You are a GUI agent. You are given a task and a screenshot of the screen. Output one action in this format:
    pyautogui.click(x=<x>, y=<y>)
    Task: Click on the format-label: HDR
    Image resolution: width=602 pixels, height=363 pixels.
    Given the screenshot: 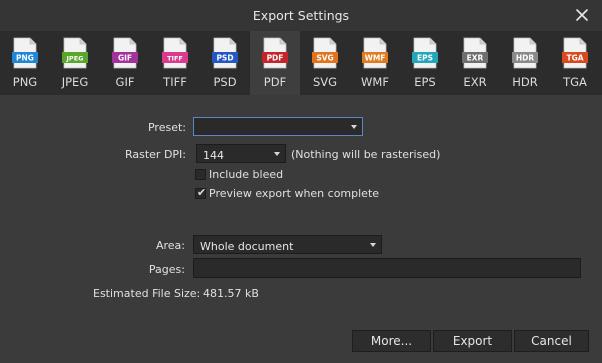 What is the action you would take?
    pyautogui.click(x=525, y=82)
    